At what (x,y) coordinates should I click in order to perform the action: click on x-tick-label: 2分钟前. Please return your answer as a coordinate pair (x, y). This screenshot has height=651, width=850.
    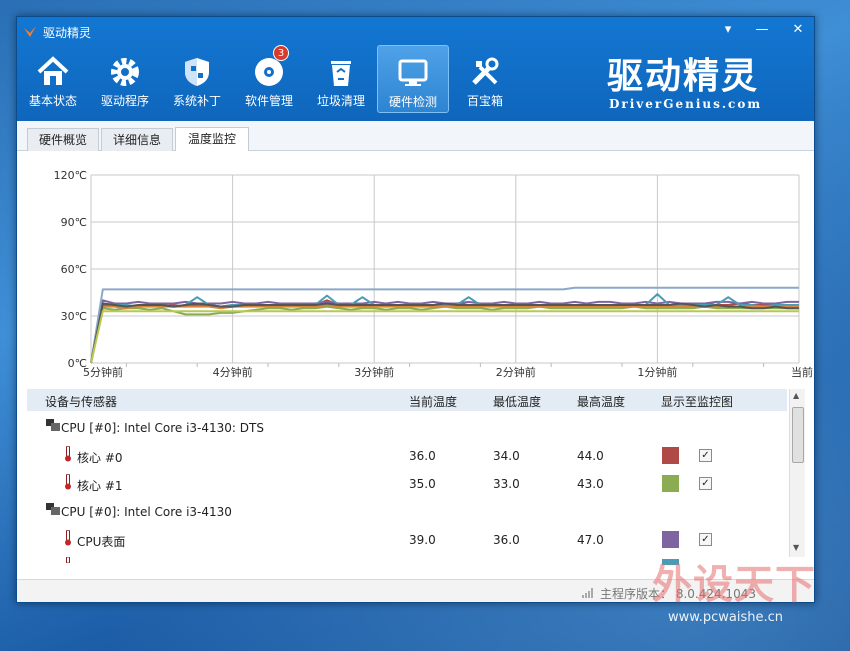
    Looking at the image, I should click on (516, 372).